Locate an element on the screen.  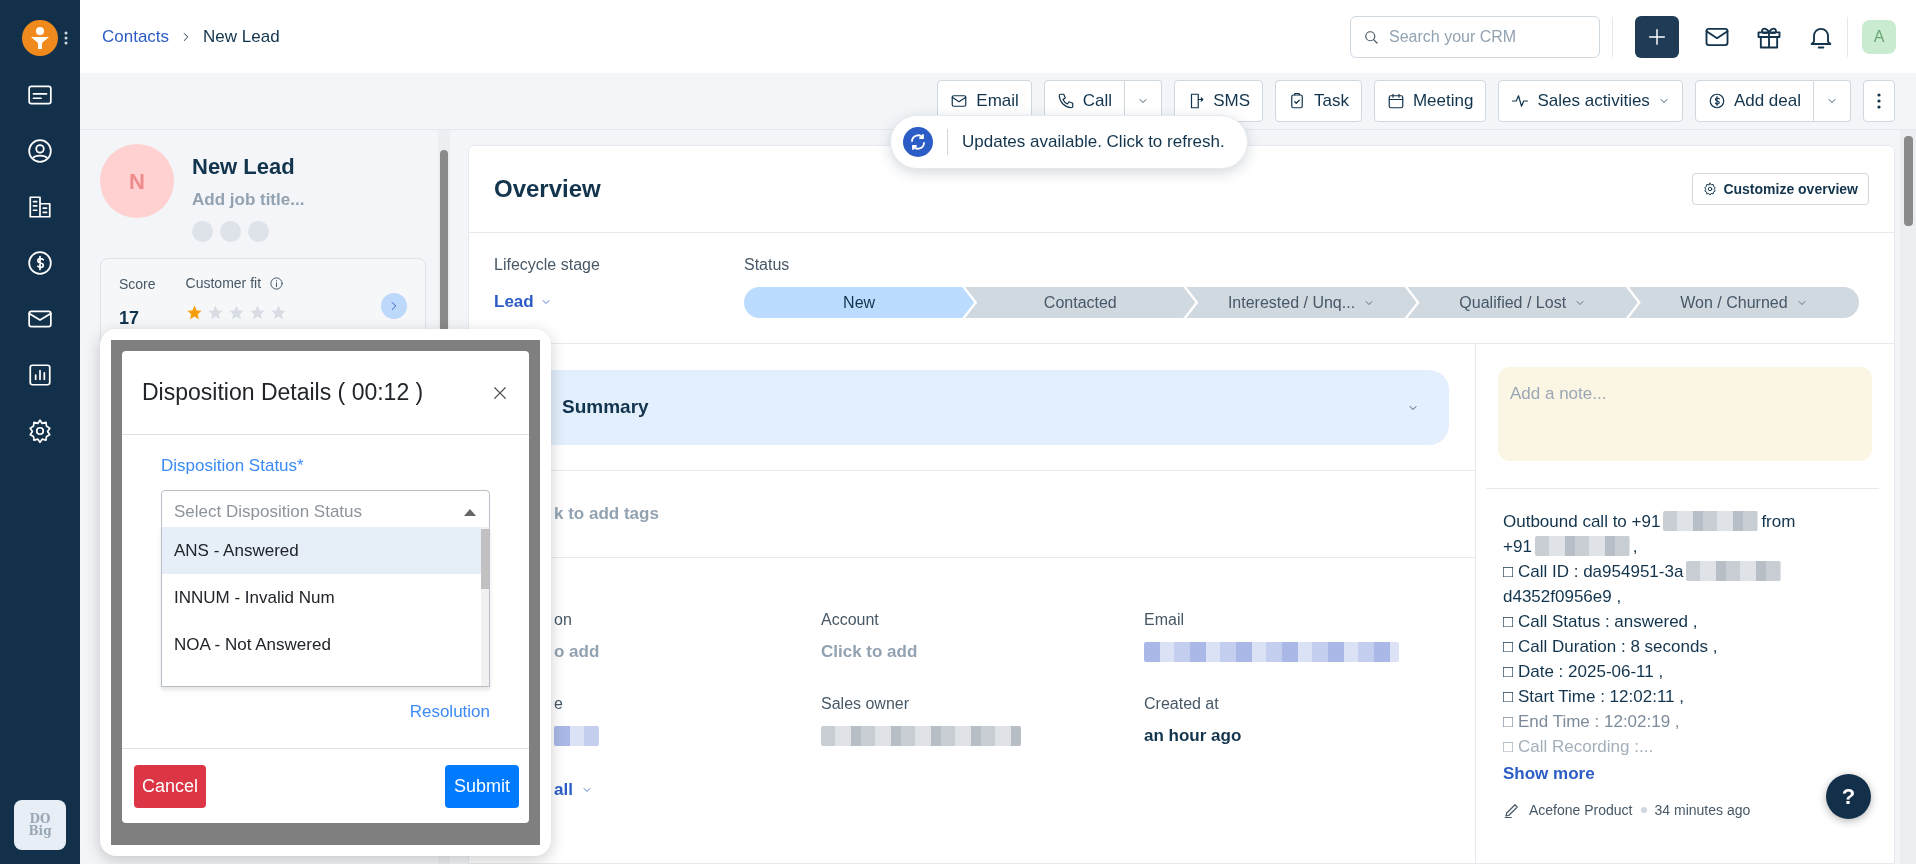
field-label: Sales owner is located at coordinates (866, 704).